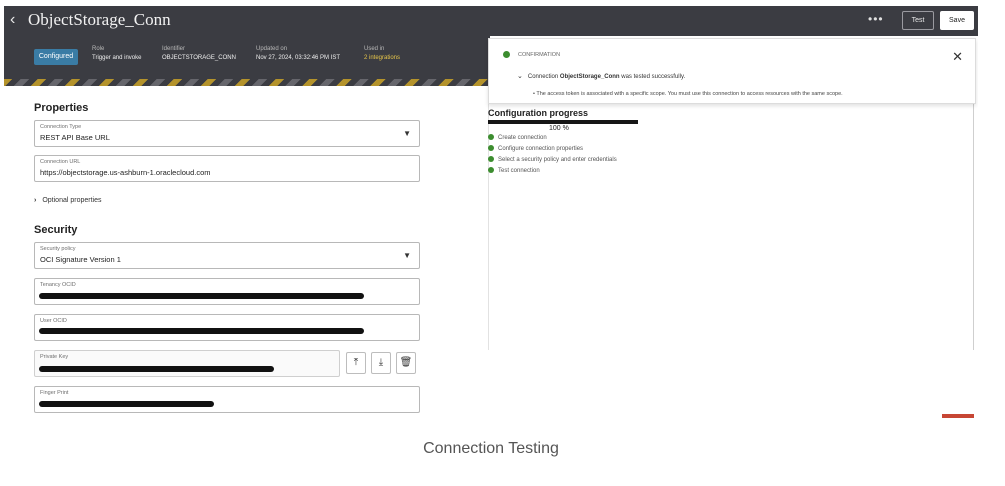 This screenshot has height=486, width=1005. What do you see at coordinates (541, 149) in the screenshot?
I see `progress-step-label: Configure connection properties` at bounding box center [541, 149].